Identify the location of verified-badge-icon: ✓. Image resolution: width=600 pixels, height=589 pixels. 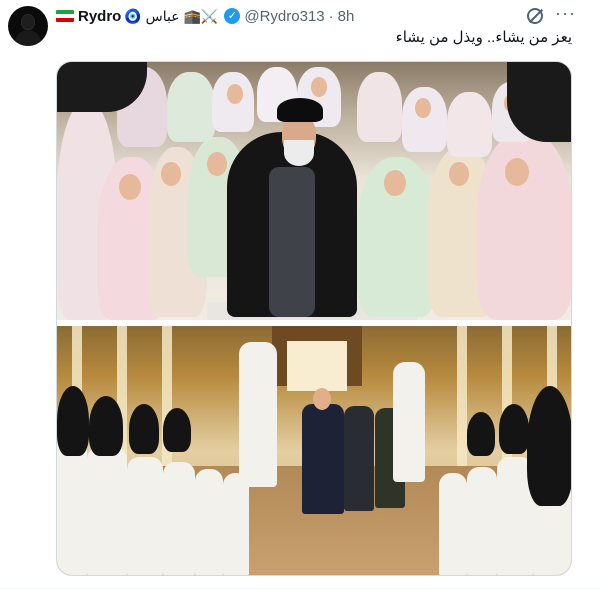
(232, 16).